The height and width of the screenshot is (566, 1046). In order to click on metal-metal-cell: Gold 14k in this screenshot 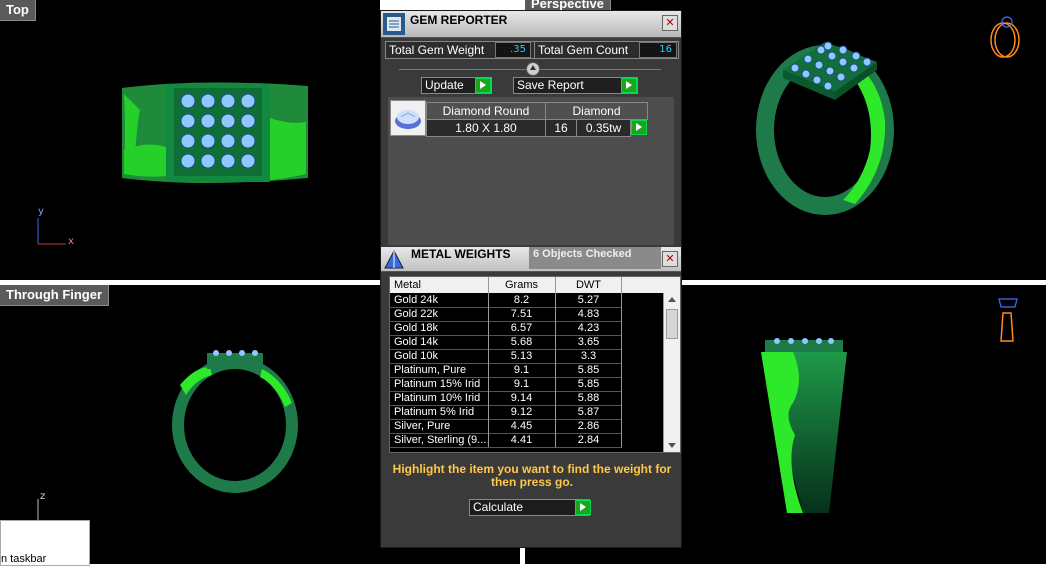, I will do `click(439, 342)`.